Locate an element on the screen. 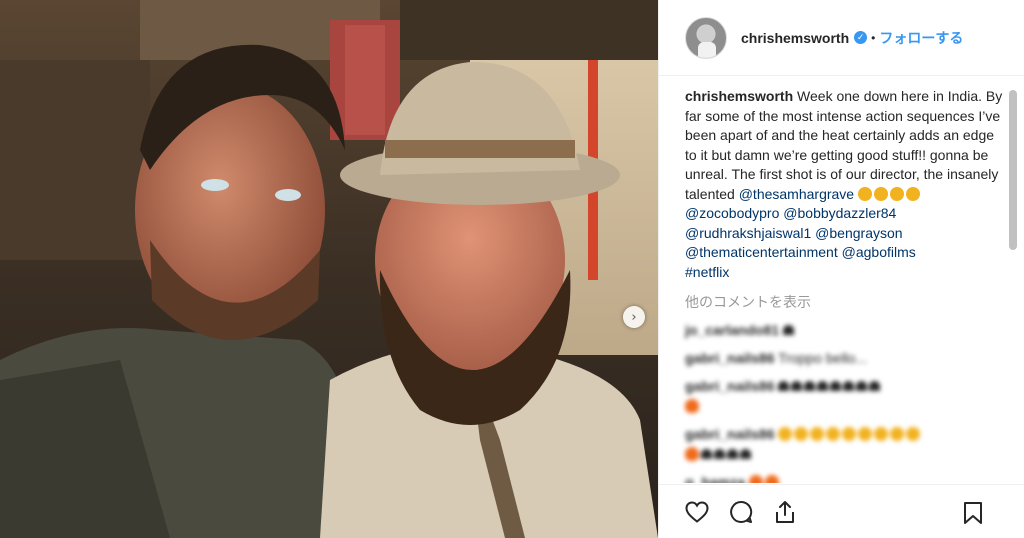 The image size is (1024, 538). mention-link: @agbofilms is located at coordinates (879, 252).